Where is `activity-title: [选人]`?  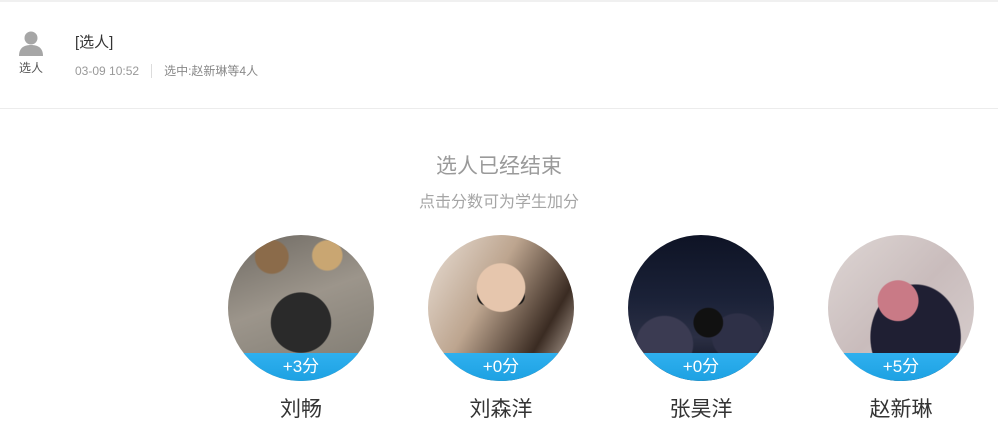
activity-title: [选人] is located at coordinates (94, 42).